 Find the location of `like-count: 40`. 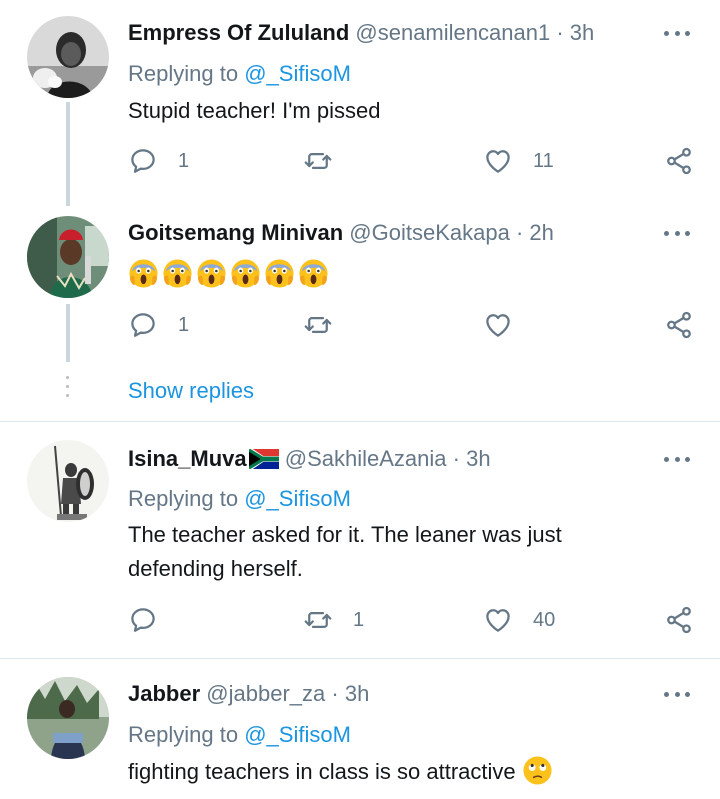

like-count: 40 is located at coordinates (544, 619).